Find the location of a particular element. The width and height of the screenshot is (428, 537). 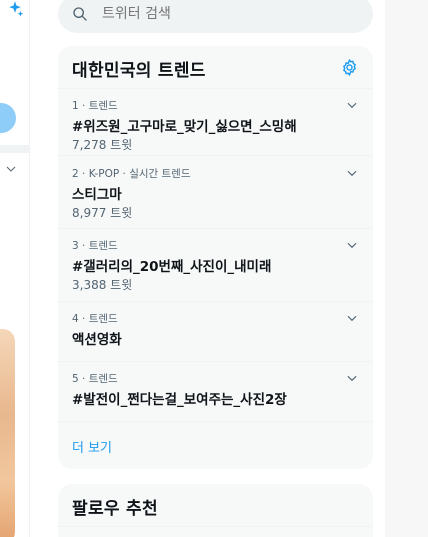

who-to-follow-panel: 팔로우 추천 is located at coordinates (215, 510).